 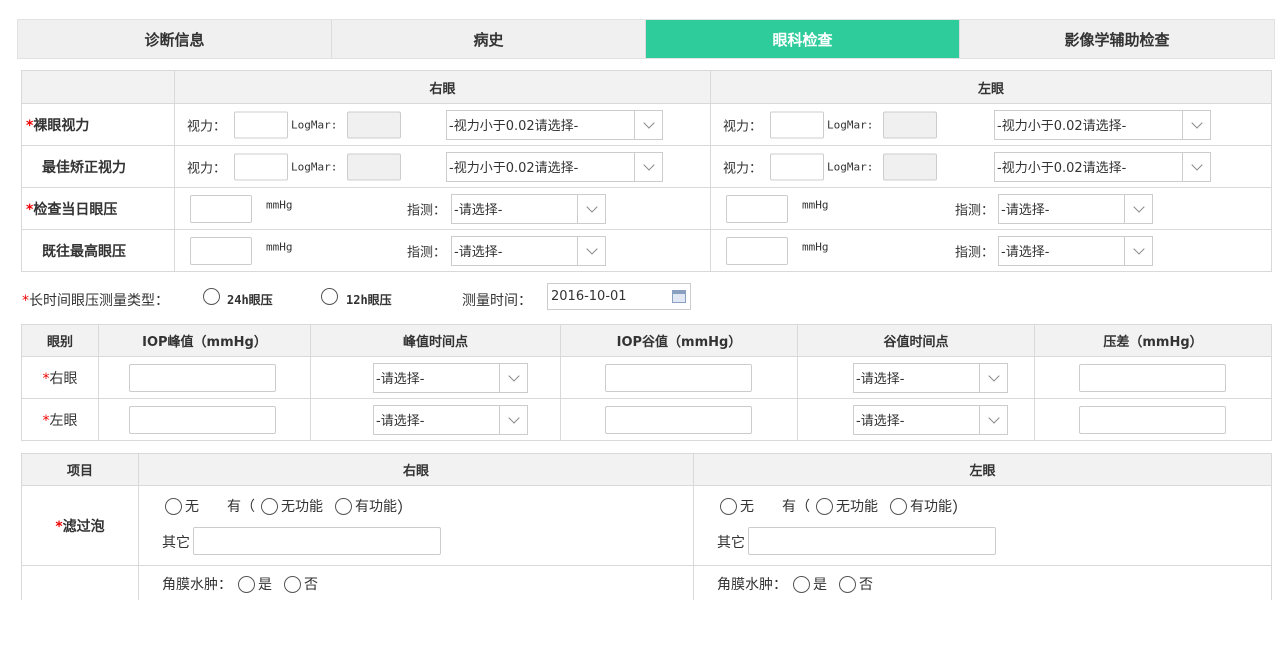 I want to click on naked-vision-left: 视力： LogMar: -视力小于0.02请选择-, so click(x=991, y=124).